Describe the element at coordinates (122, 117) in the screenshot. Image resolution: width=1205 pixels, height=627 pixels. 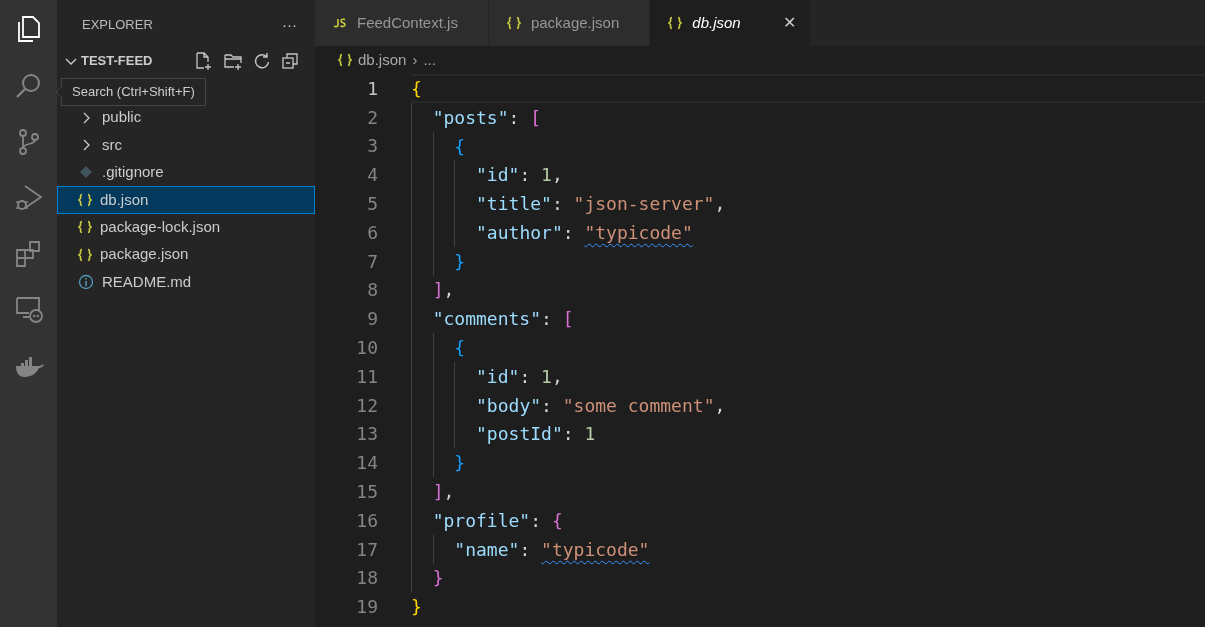
I see `file-name: public` at that location.